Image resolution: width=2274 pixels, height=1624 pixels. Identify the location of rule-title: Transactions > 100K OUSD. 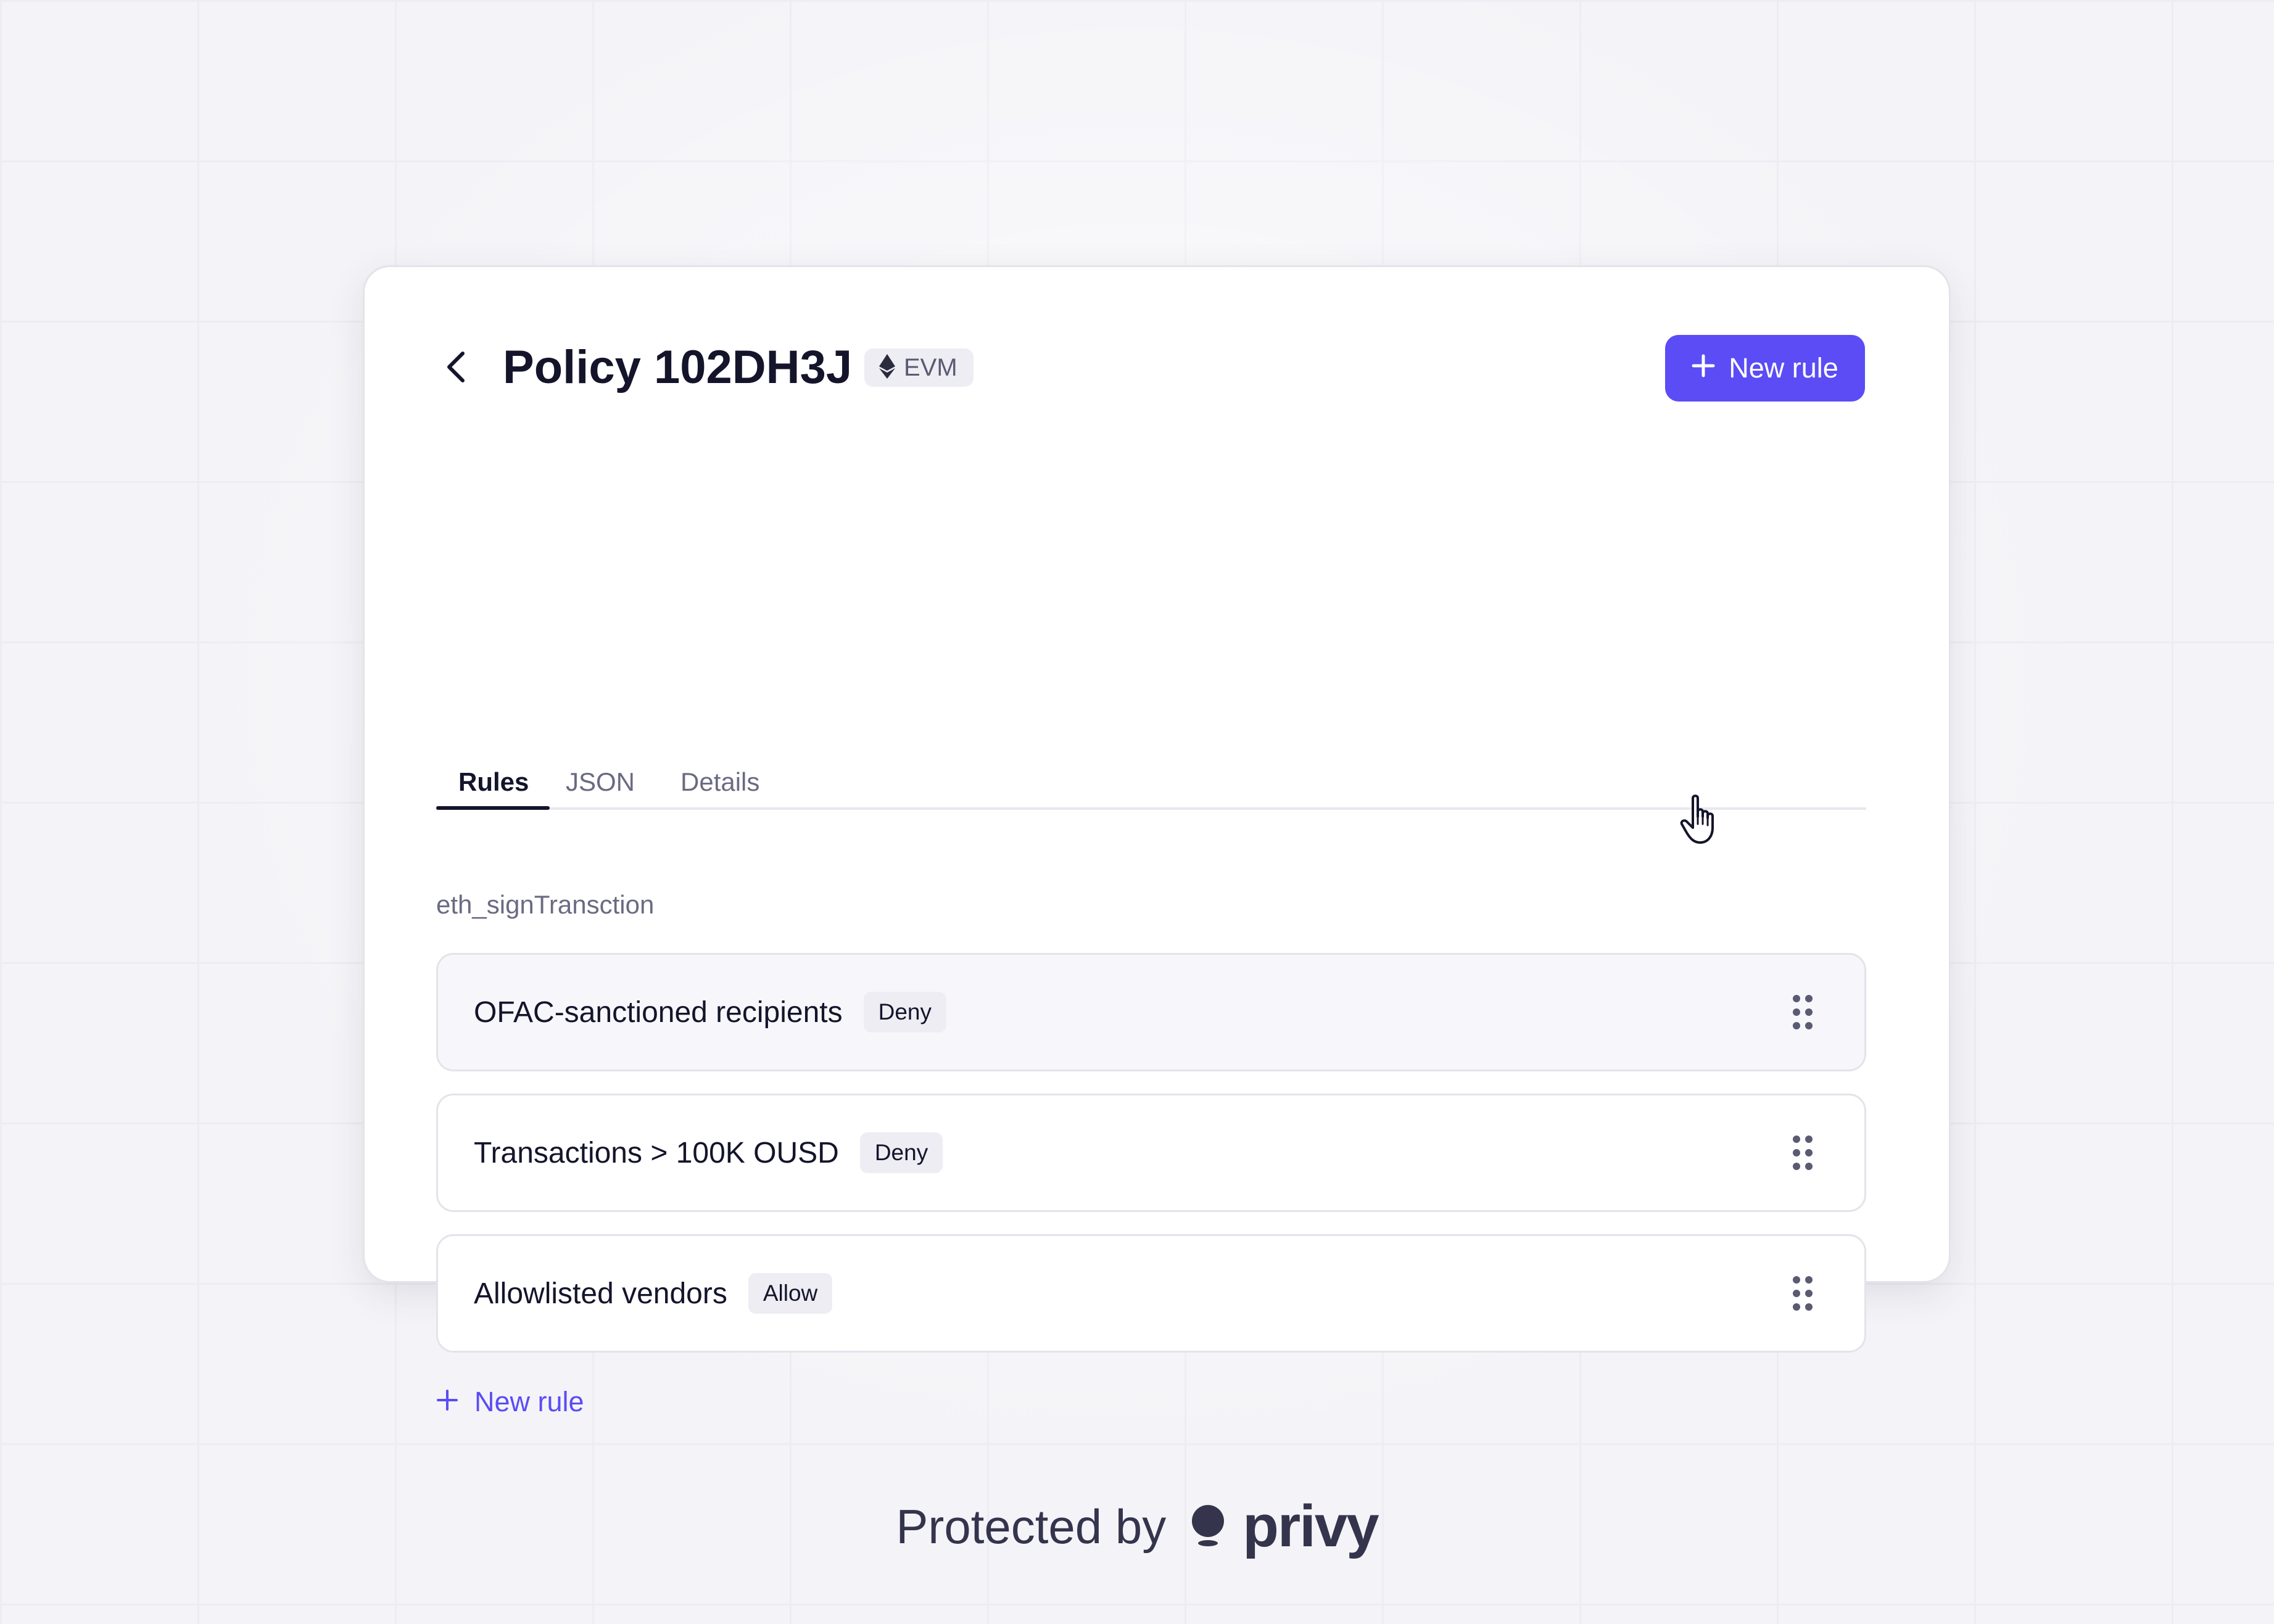
(656, 1152).